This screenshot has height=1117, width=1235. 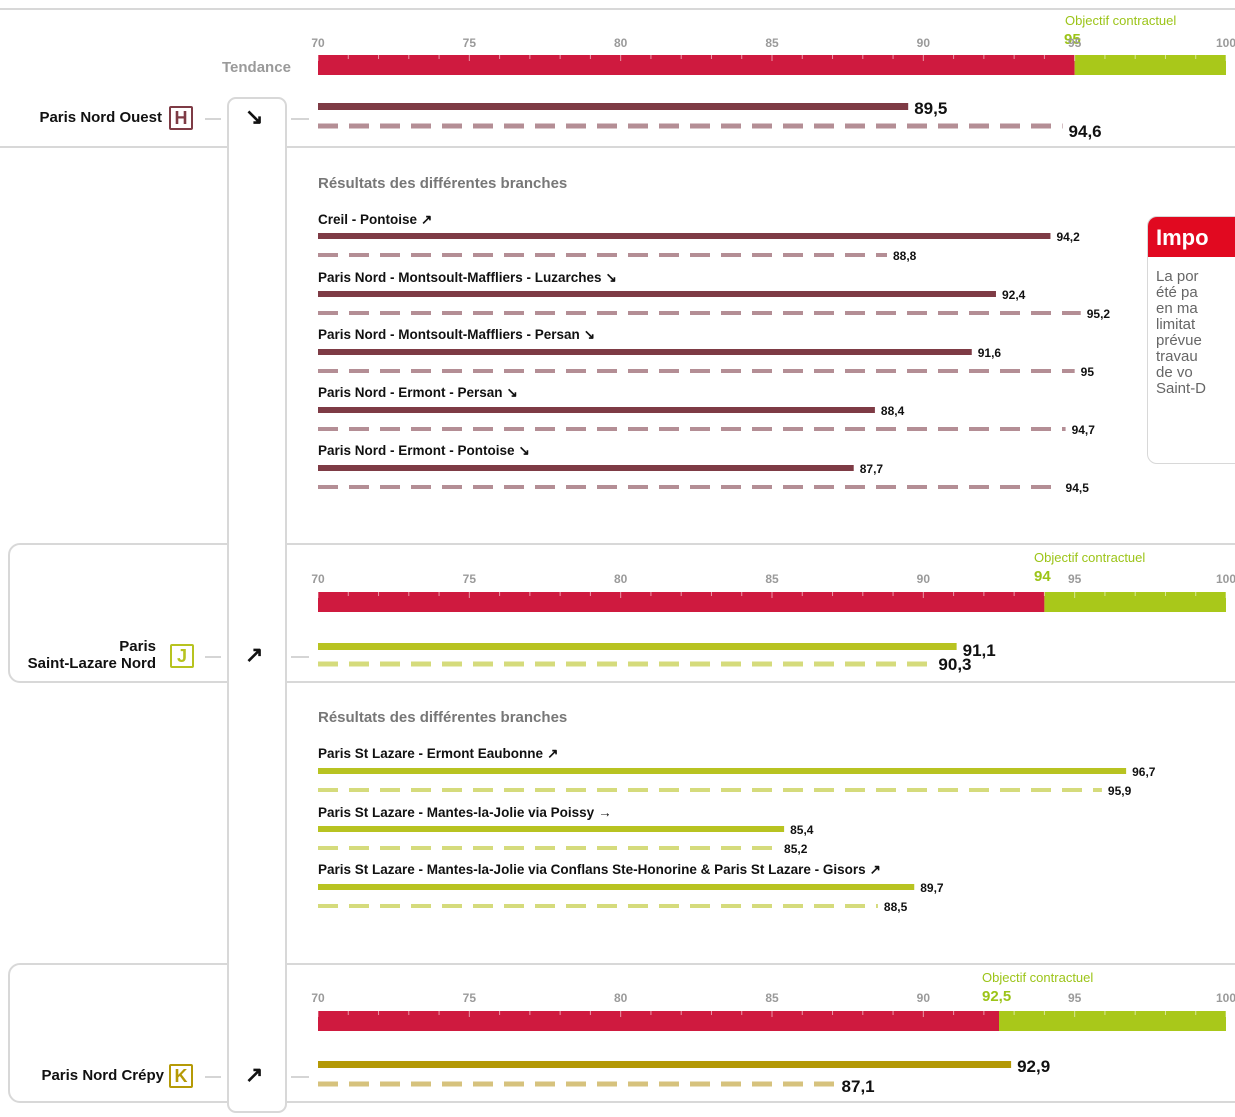 What do you see at coordinates (1068, 237) in the screenshot?
I see `branch-bar-current-label: 94,2` at bounding box center [1068, 237].